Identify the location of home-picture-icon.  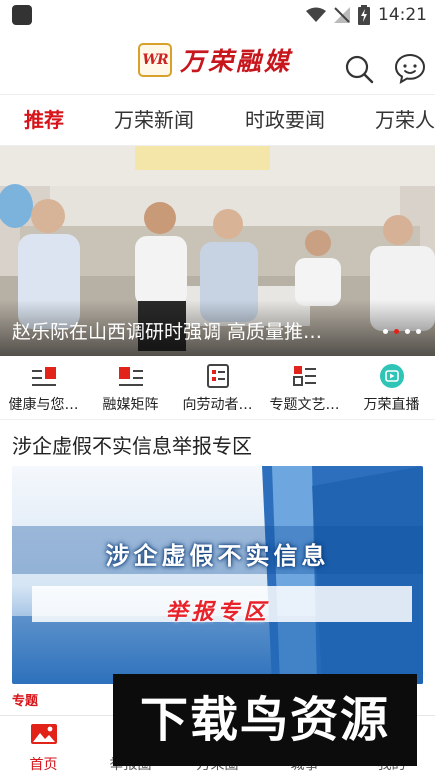
(43, 734).